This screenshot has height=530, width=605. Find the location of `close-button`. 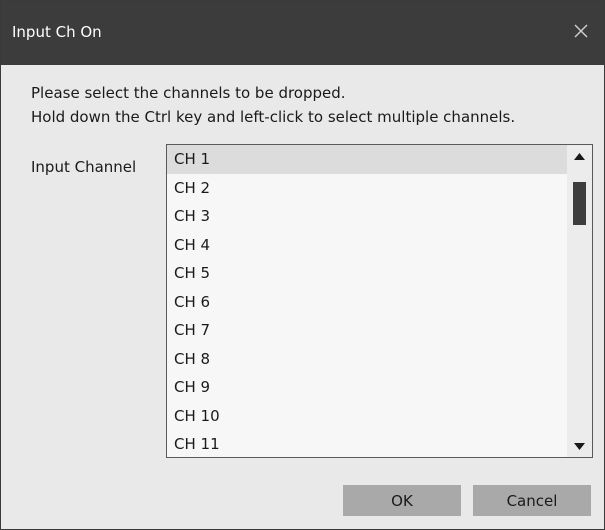

close-button is located at coordinates (581, 31).